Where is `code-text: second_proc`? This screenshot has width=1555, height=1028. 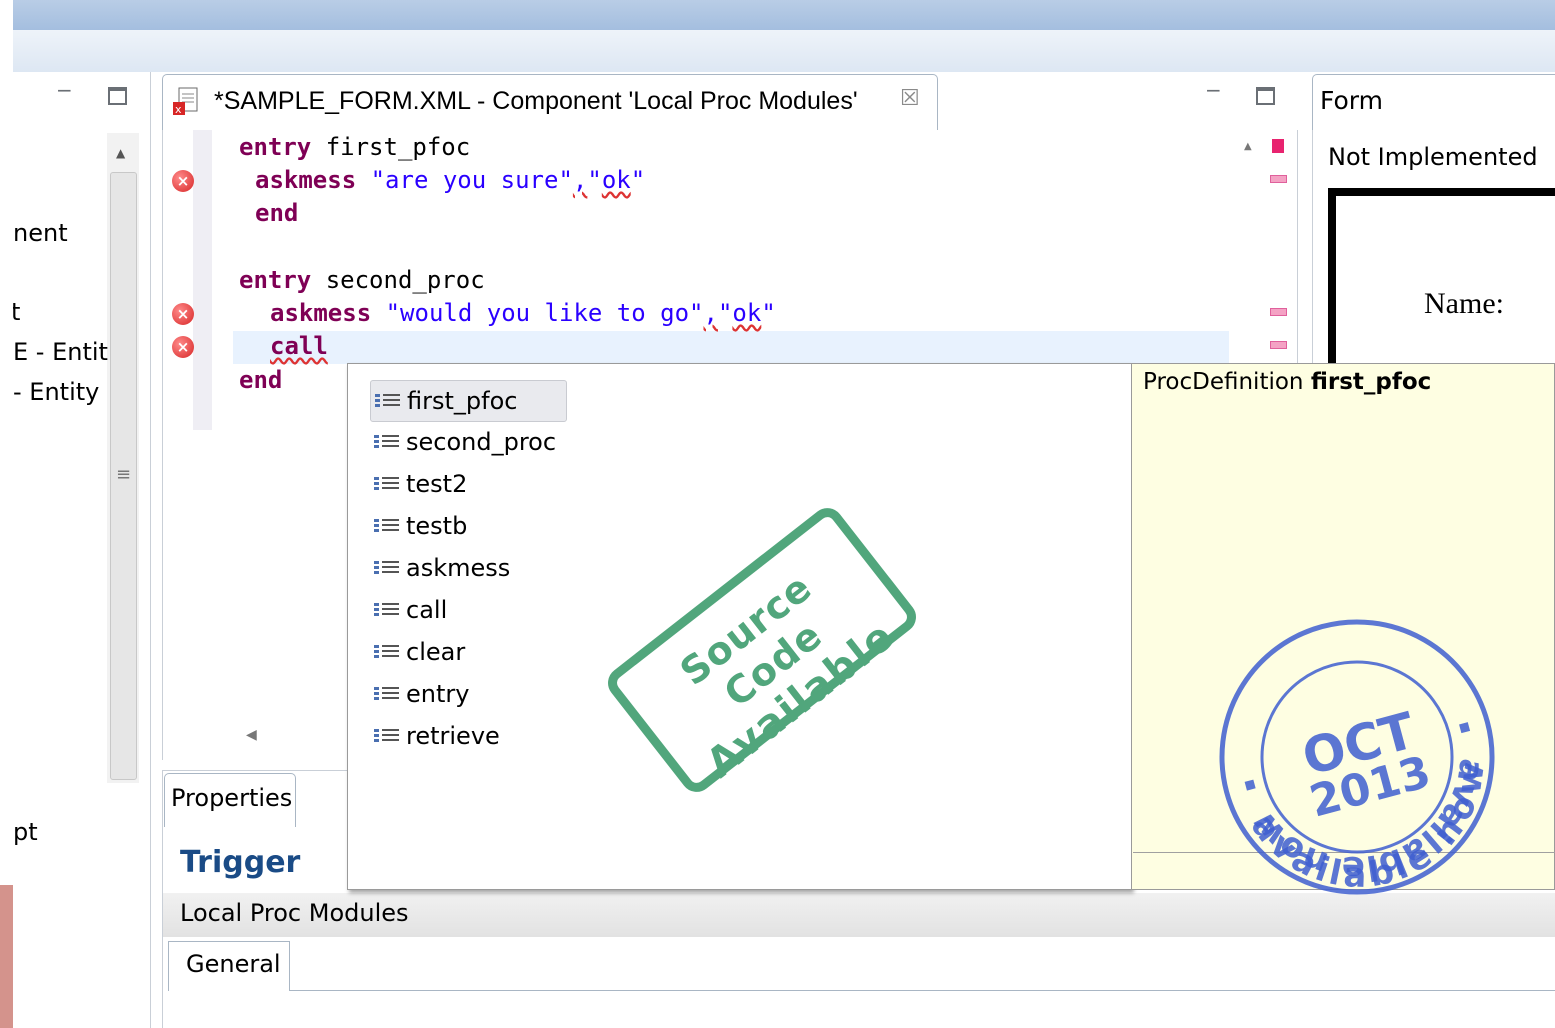
code-text: second_proc is located at coordinates (398, 280).